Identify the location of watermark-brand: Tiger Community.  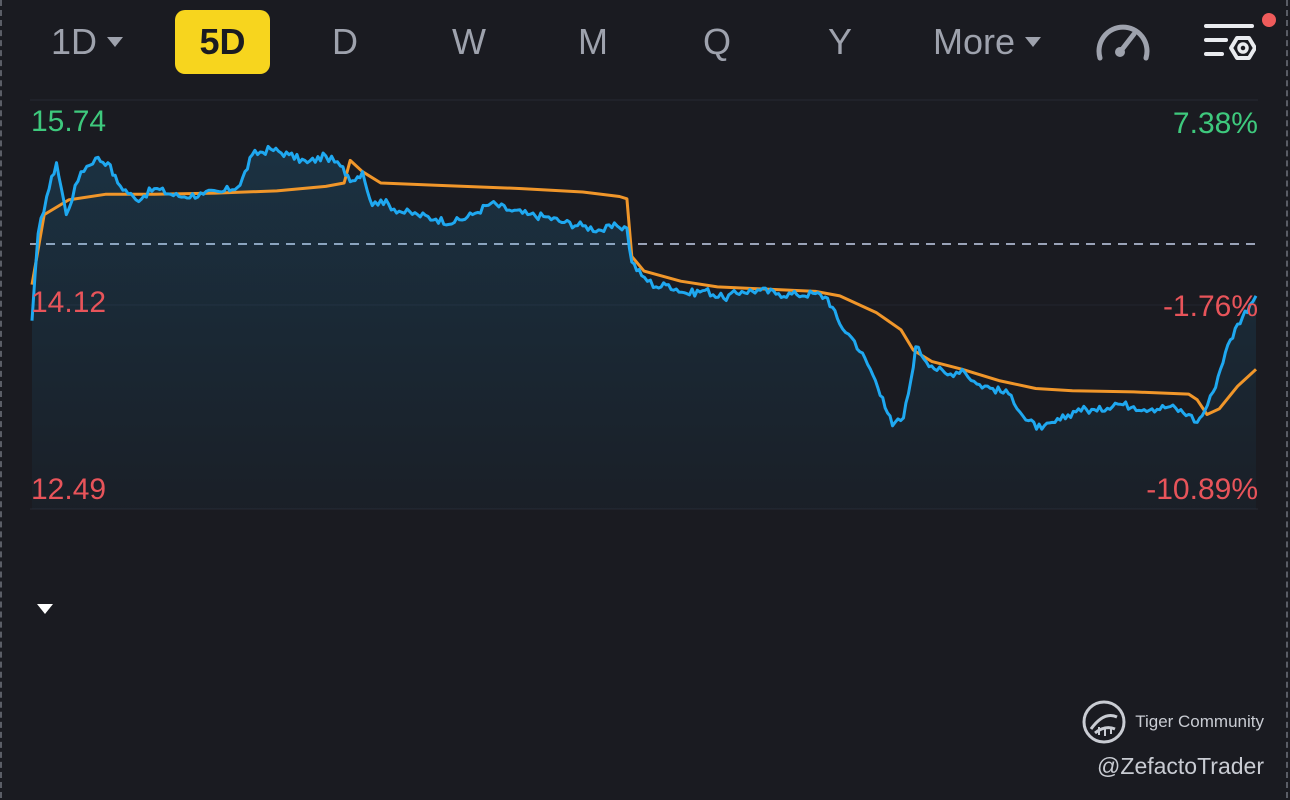
(1172, 722).